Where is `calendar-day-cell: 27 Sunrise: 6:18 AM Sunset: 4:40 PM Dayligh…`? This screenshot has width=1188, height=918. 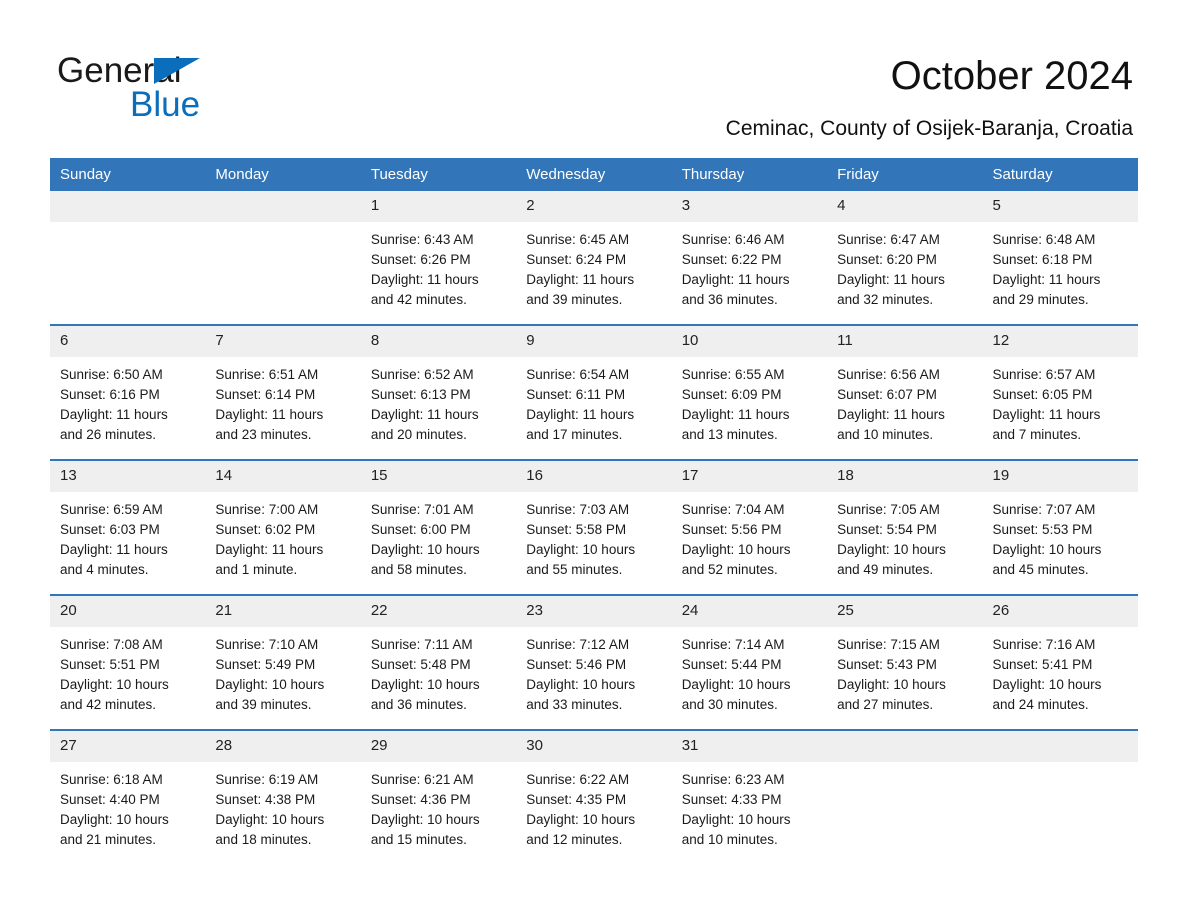 calendar-day-cell: 27 Sunrise: 6:18 AM Sunset: 4:40 PM Dayligh… is located at coordinates (128, 796).